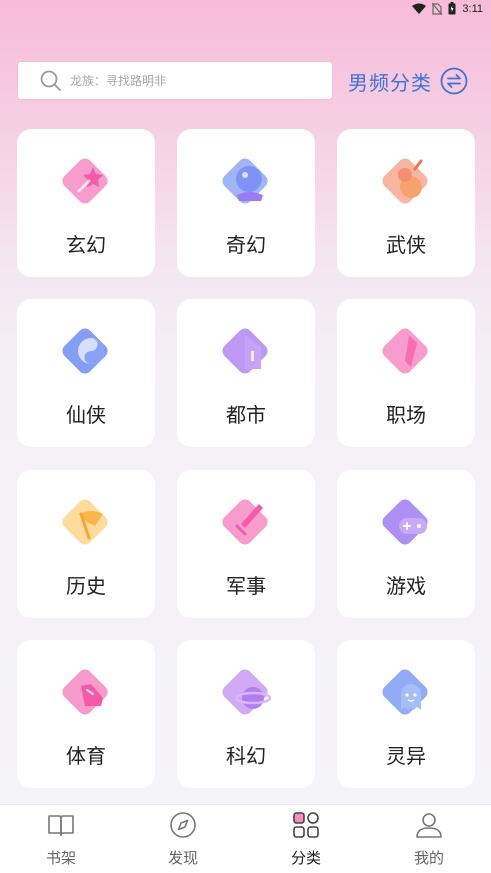 The width and height of the screenshot is (491, 873). I want to click on category-card-lishi: 历史, so click(86, 544).